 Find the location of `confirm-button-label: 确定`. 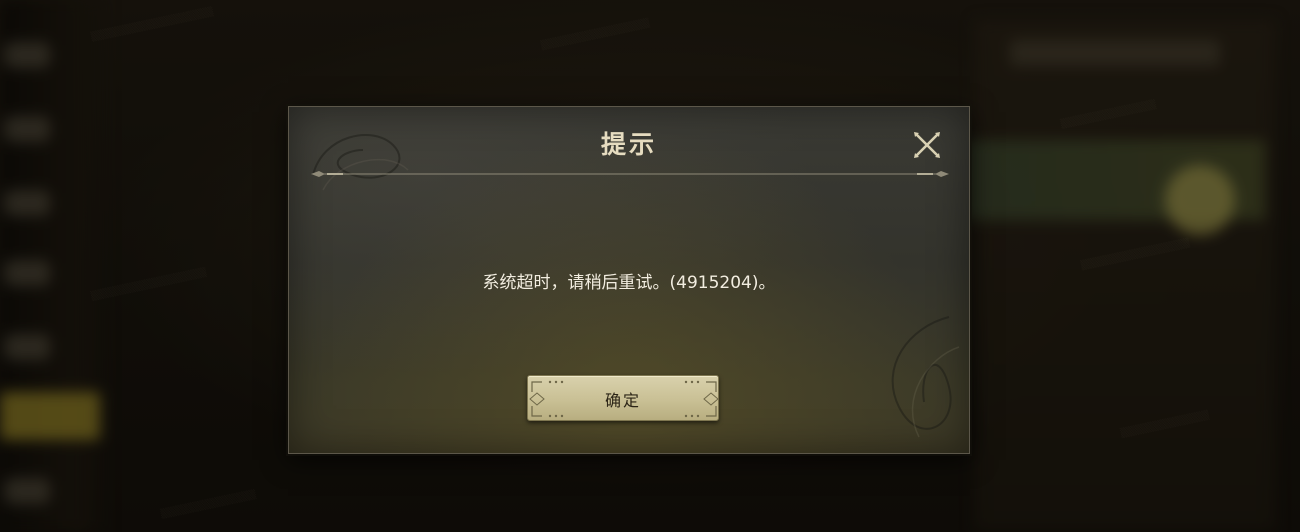

confirm-button-label: 确定 is located at coordinates (622, 400).